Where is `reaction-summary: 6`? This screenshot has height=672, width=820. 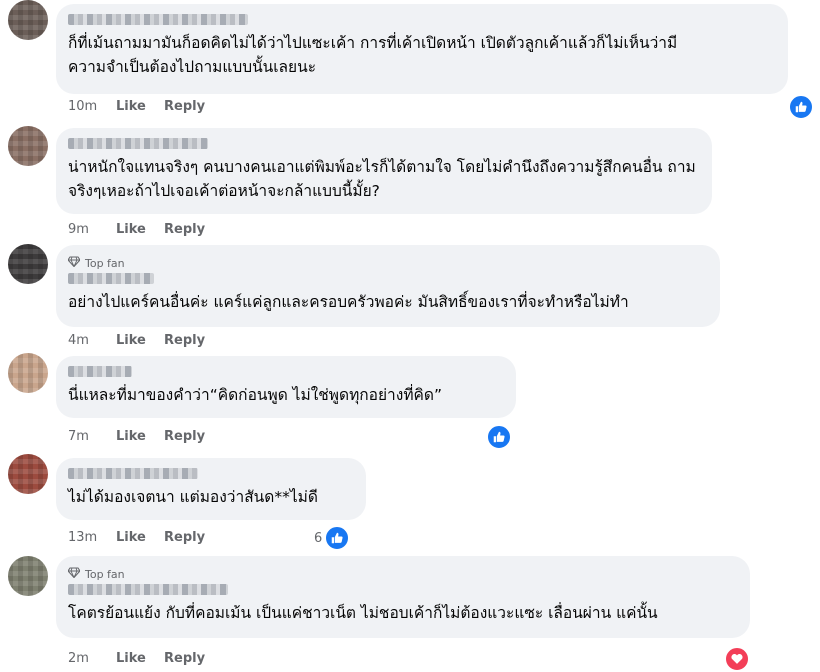
reaction-summary: 6 is located at coordinates (332, 538).